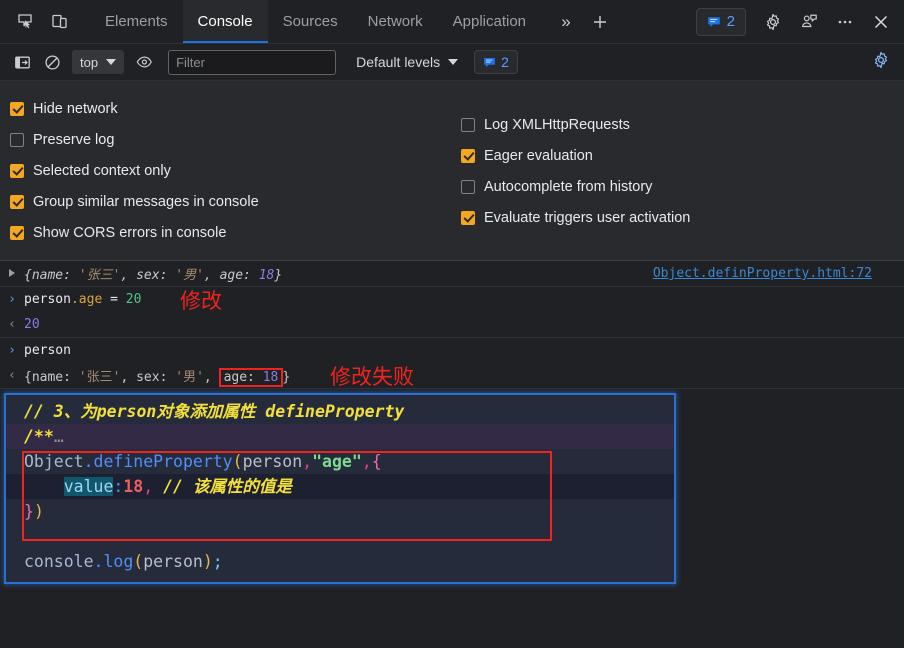 The width and height of the screenshot is (904, 648). What do you see at coordinates (38, 511) in the screenshot?
I see `code-paren-close: )` at bounding box center [38, 511].